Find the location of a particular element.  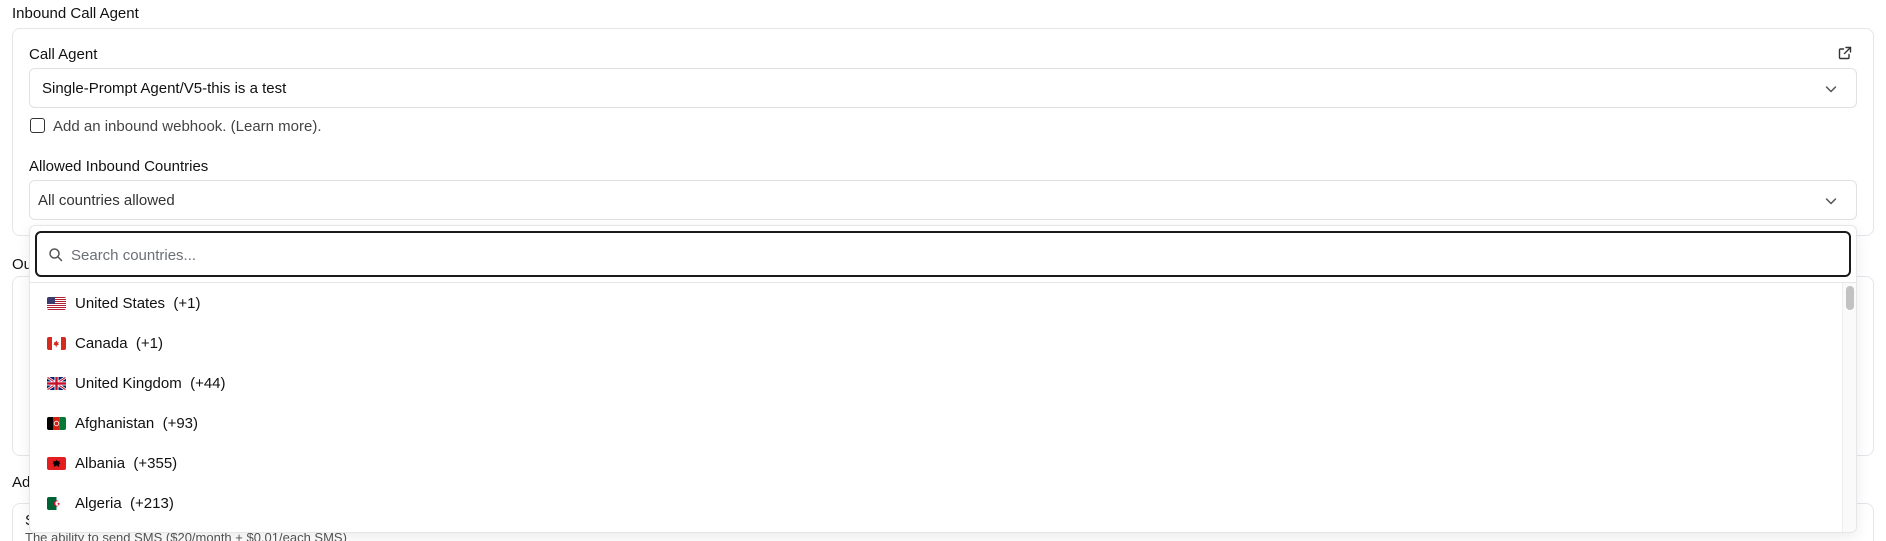

call-agent-label: Call Agent is located at coordinates (63, 54).